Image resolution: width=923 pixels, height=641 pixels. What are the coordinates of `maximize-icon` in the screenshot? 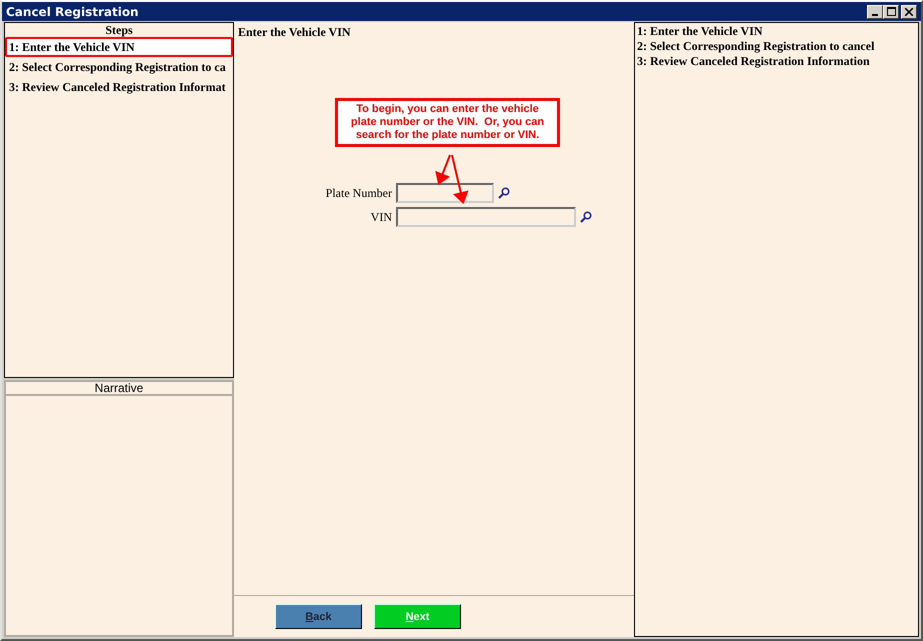 It's located at (891, 11).